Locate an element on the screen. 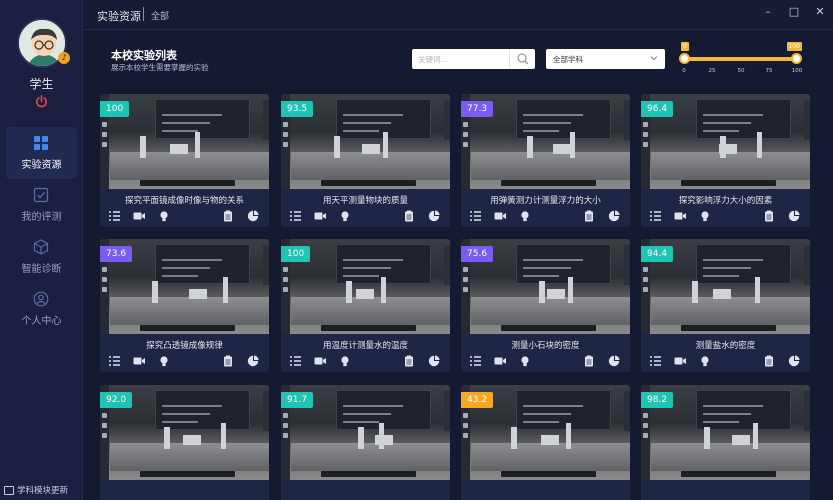  experiment-card: 96.4 探究影响浮力大小的因素 is located at coordinates (725, 160).